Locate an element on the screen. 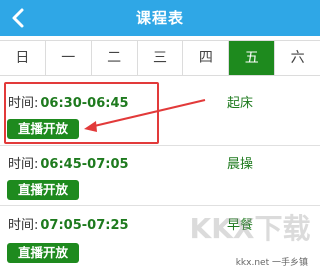 The image size is (320, 272). watermark-logo-text: KKX下载 is located at coordinates (250, 228).